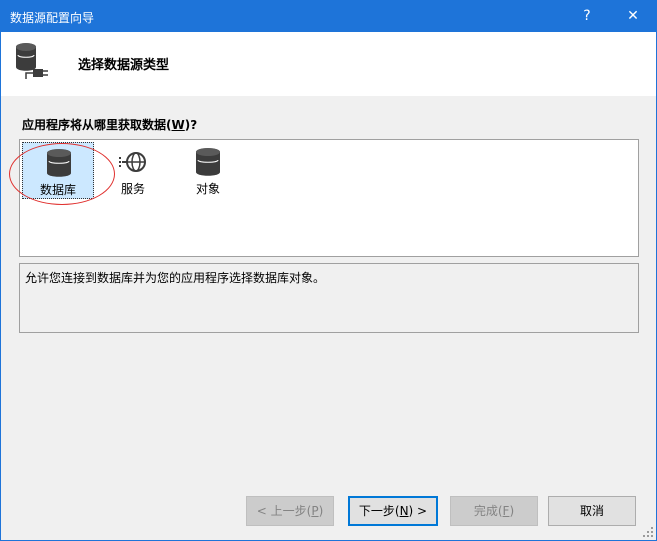 The image size is (657, 541). I want to click on type-description-box: 允许您连接到数据库并为您的应用程序选择数据库对象。, so click(329, 298).